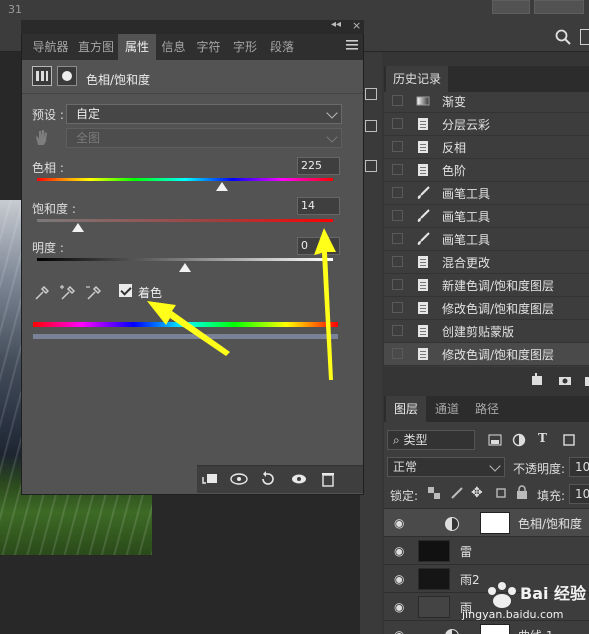  I want to click on clip-to-layer-icon, so click(210, 479).